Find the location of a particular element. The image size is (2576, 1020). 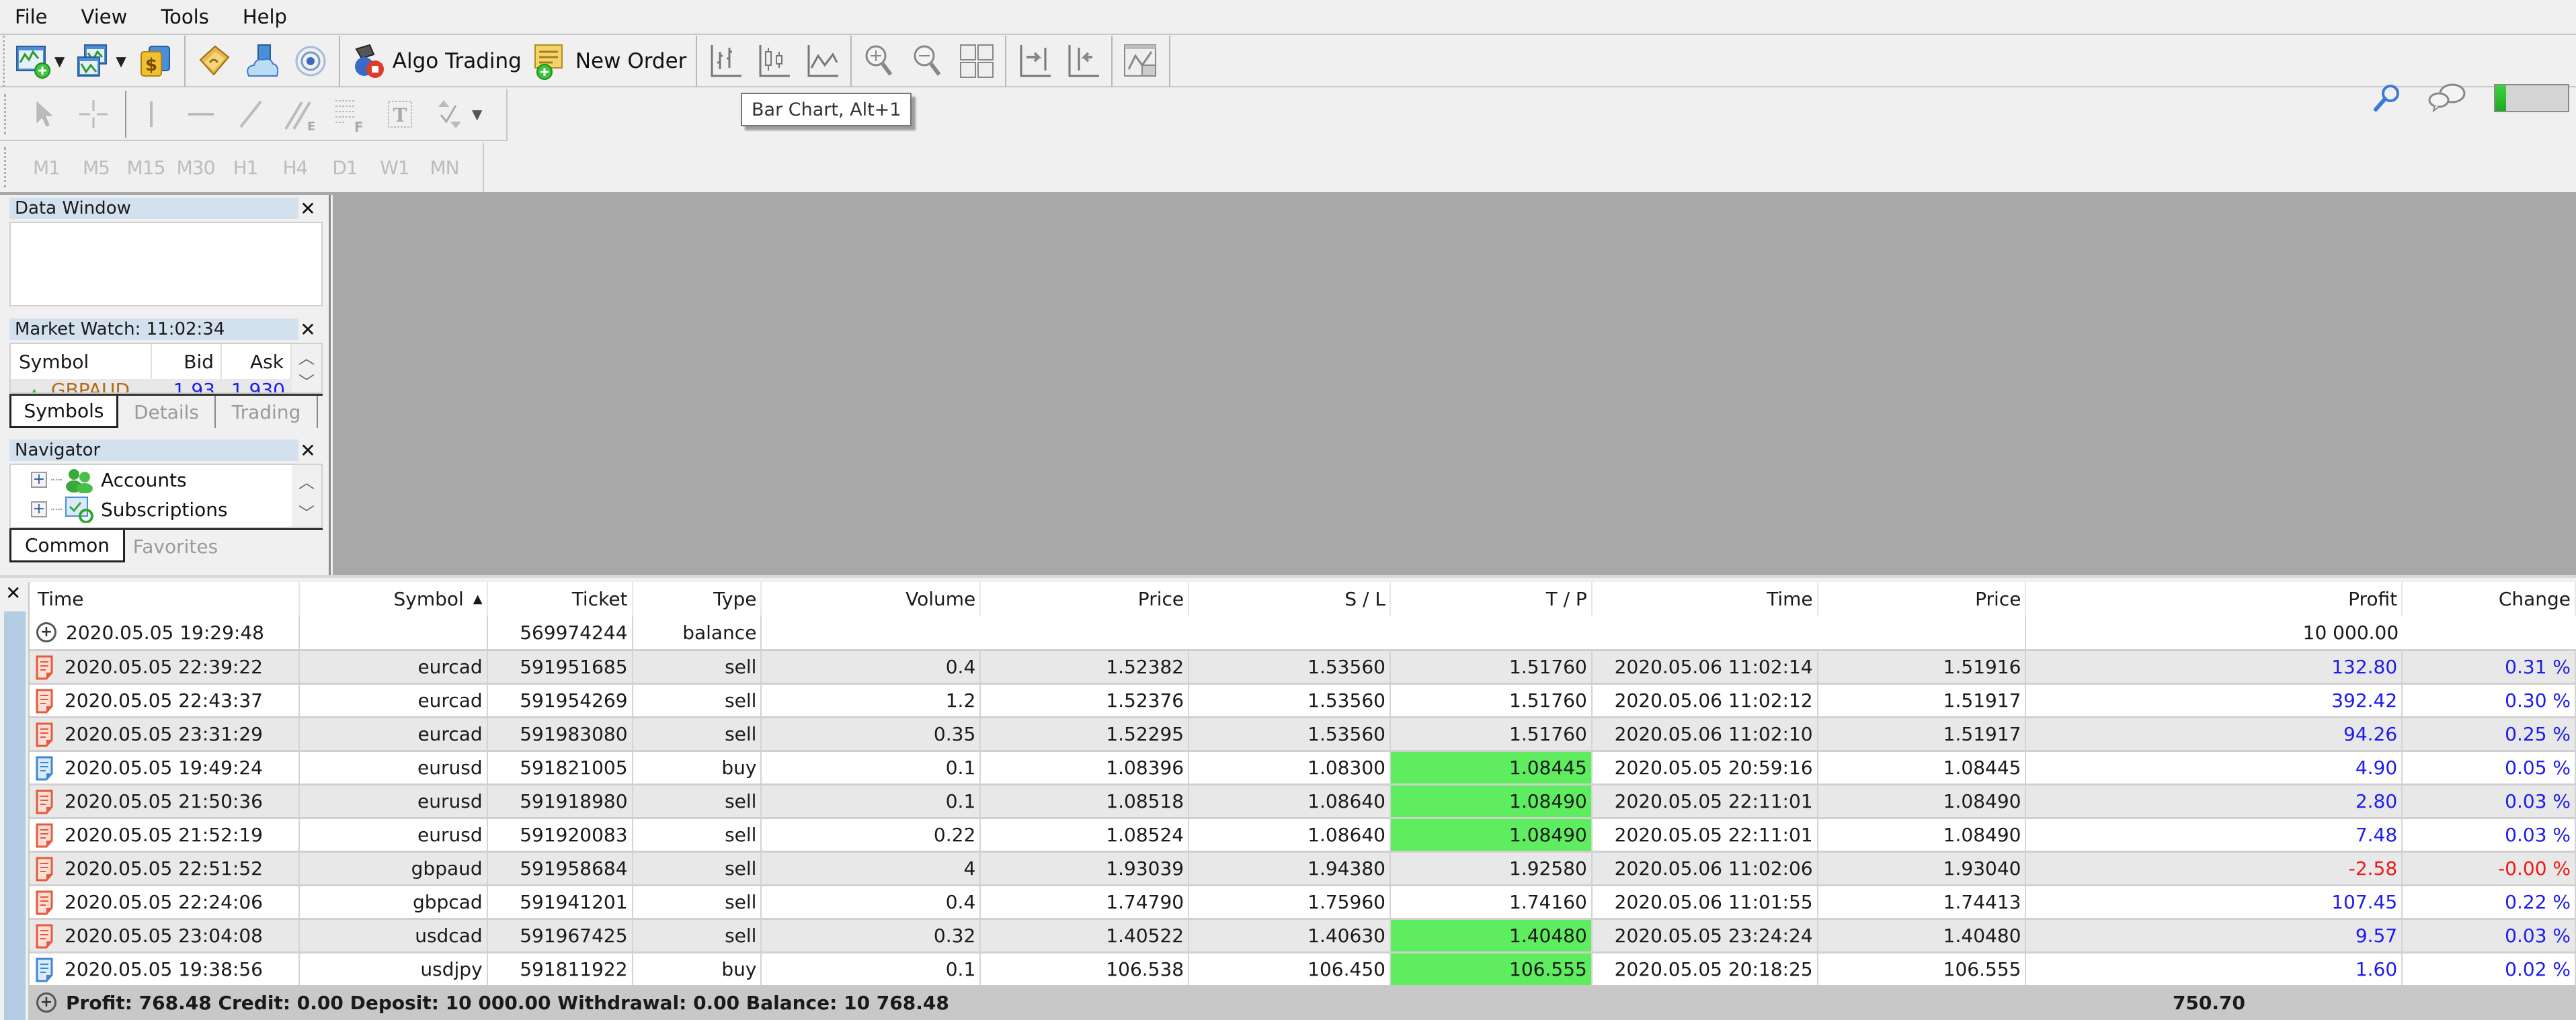

horizontal-line-icon is located at coordinates (201, 114).